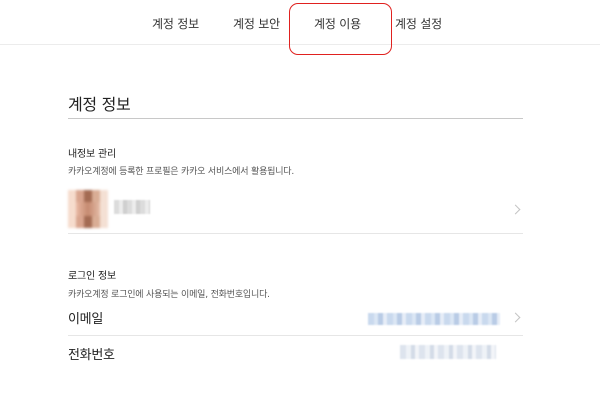 This screenshot has width=600, height=398. I want to click on tab-account-settings: 계정 설정, so click(418, 23).